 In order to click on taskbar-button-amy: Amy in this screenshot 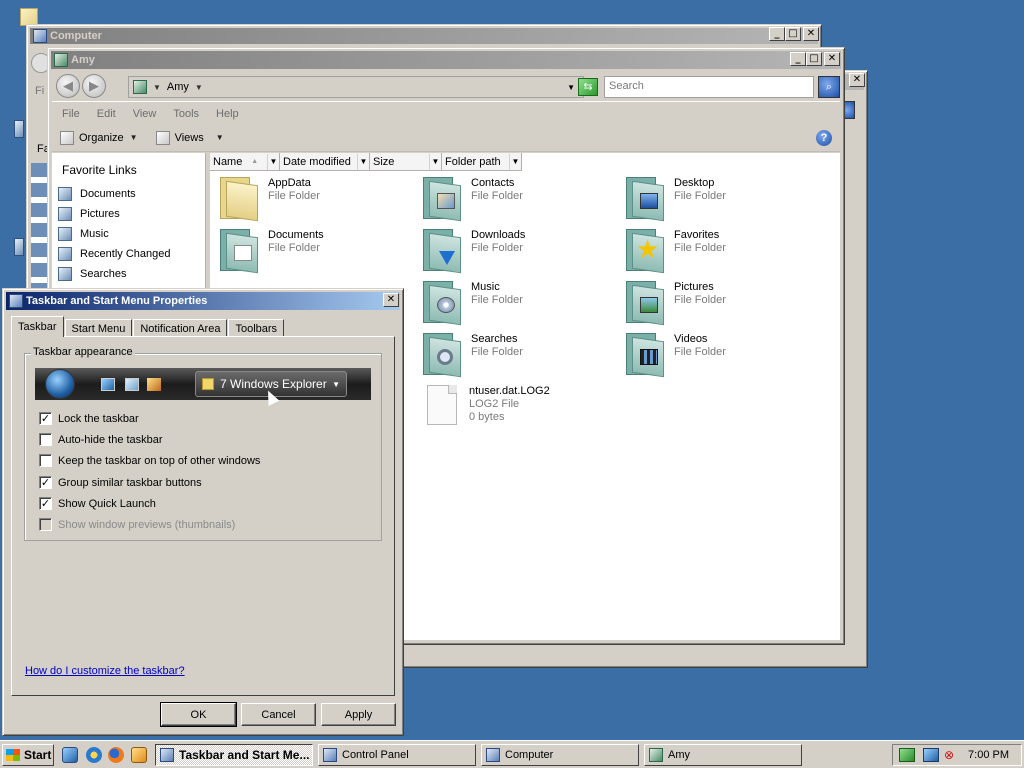, I will do `click(723, 755)`.